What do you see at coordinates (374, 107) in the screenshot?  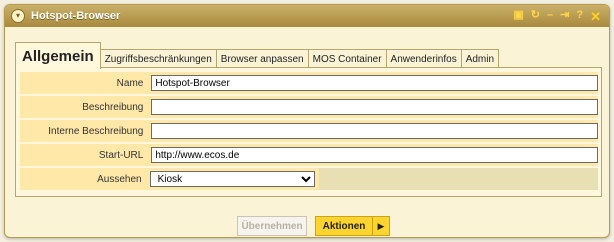 I see `beschreibung-input` at bounding box center [374, 107].